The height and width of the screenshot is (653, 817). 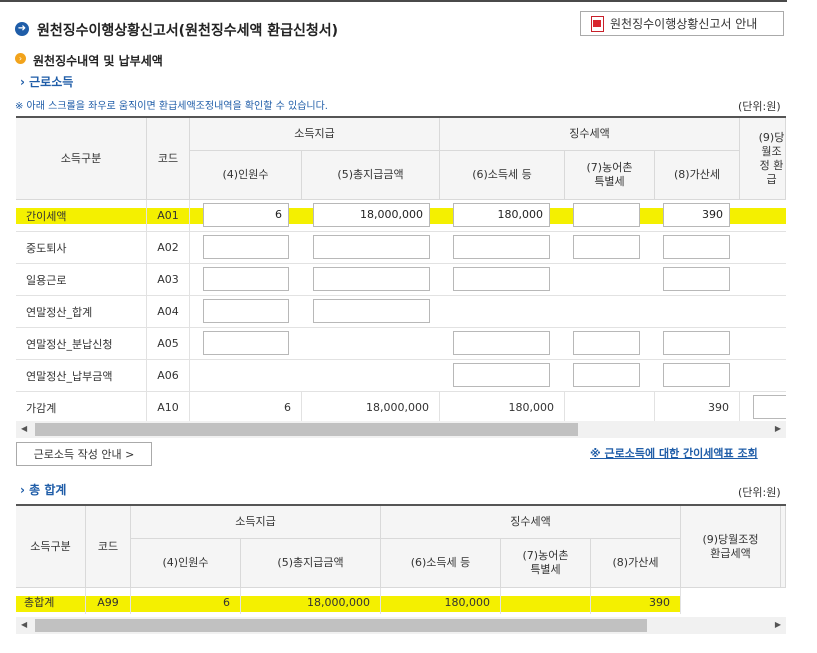 I want to click on row-code: A04, so click(x=168, y=311).